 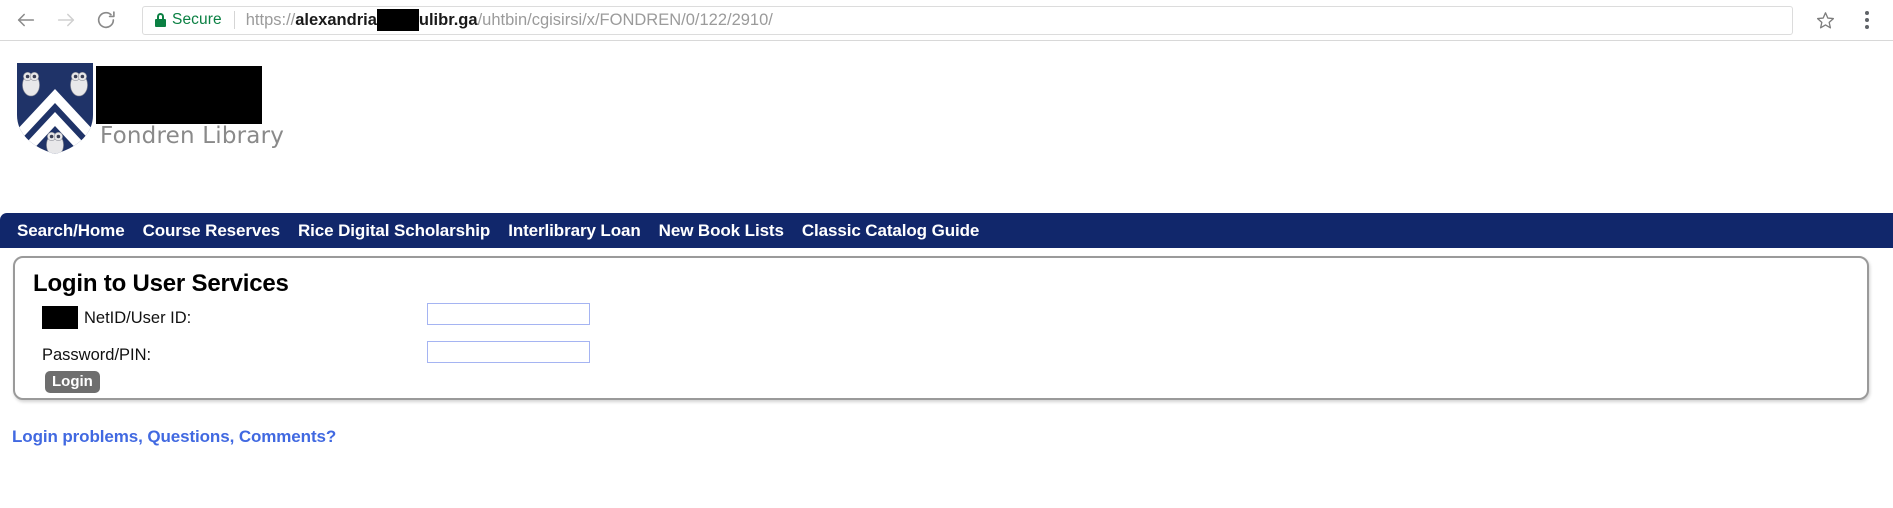 I want to click on url-host-end: ulibr.ga, so click(x=448, y=19).